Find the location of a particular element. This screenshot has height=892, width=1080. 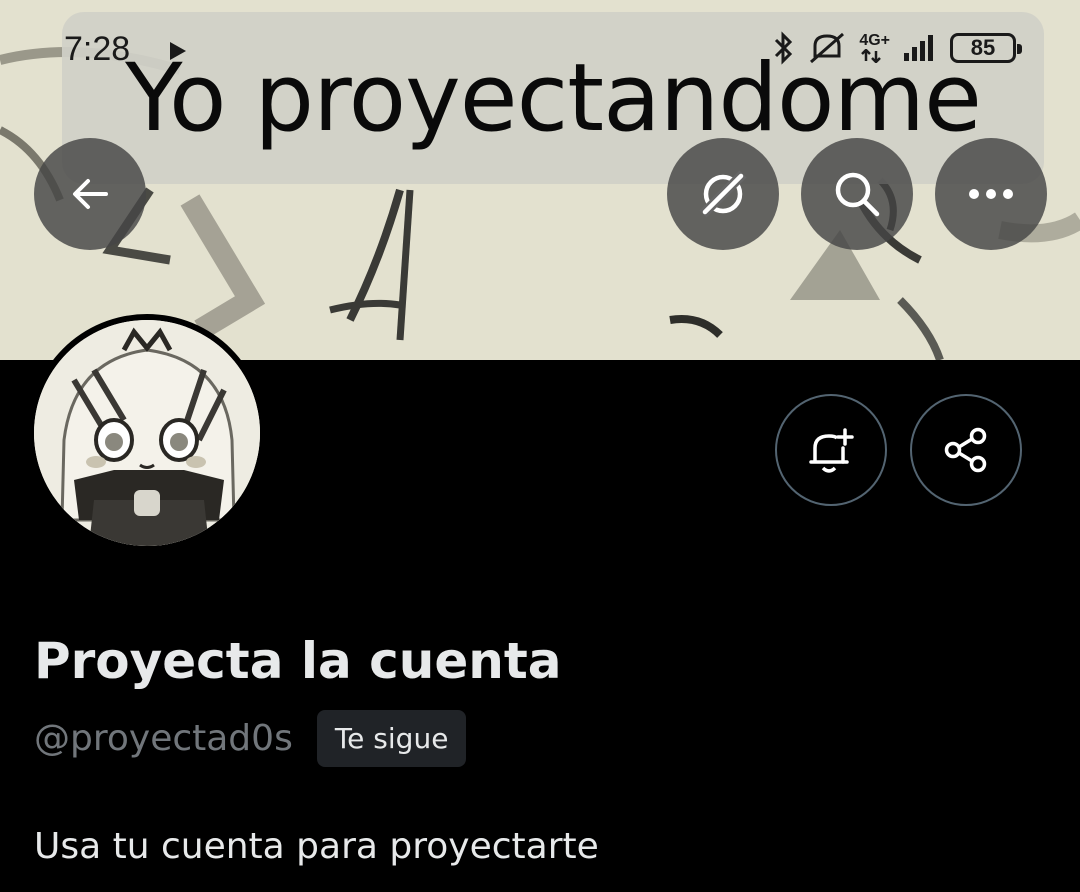

share-icon is located at coordinates (965, 450).